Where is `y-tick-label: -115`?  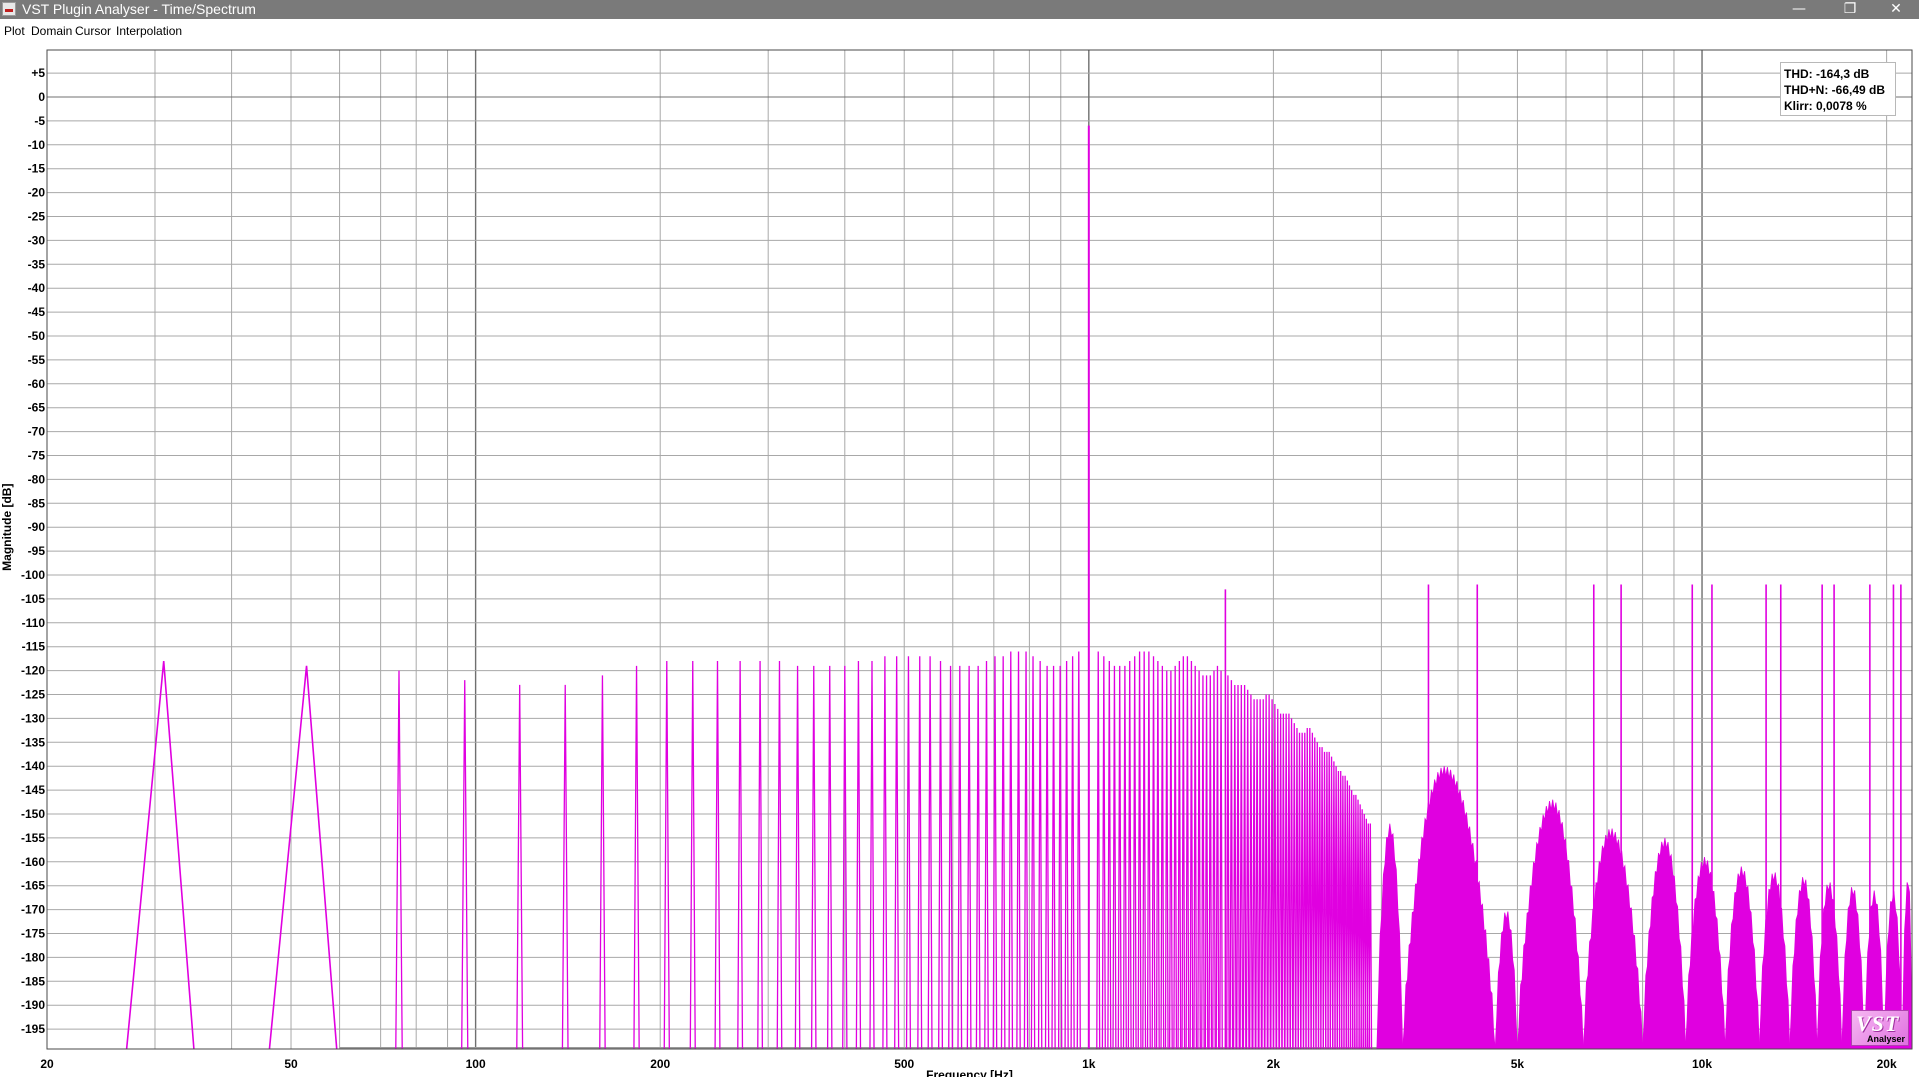 y-tick-label: -115 is located at coordinates (34, 647).